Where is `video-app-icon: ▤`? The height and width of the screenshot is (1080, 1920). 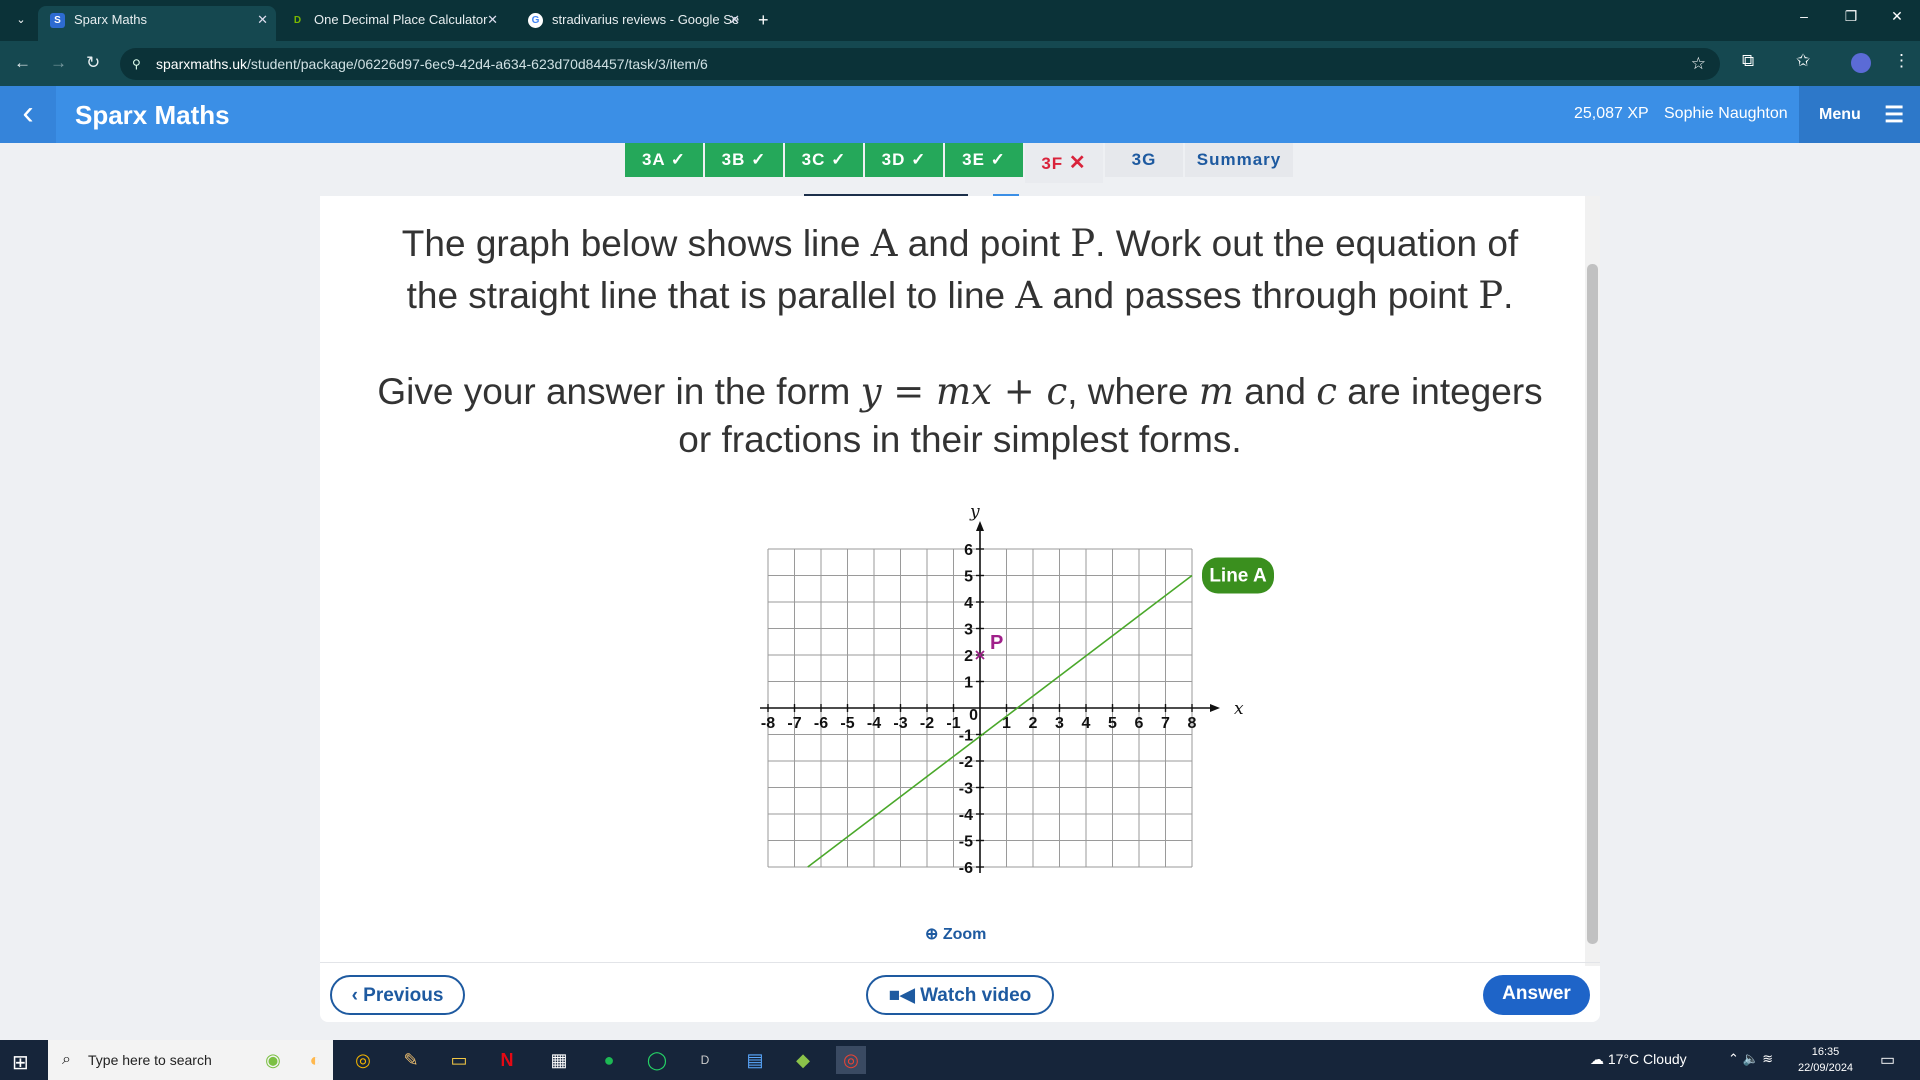
video-app-icon: ▤ is located at coordinates (755, 1060).